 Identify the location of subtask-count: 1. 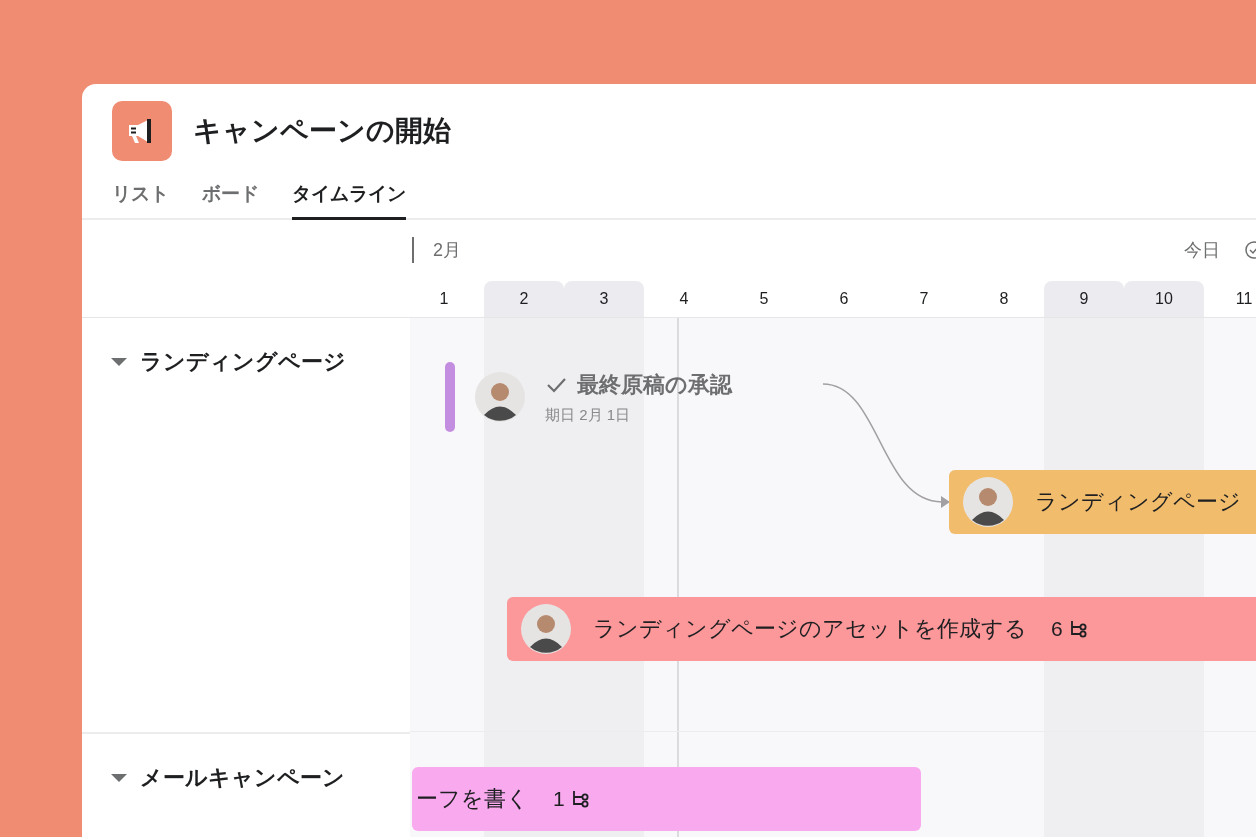
(559, 799).